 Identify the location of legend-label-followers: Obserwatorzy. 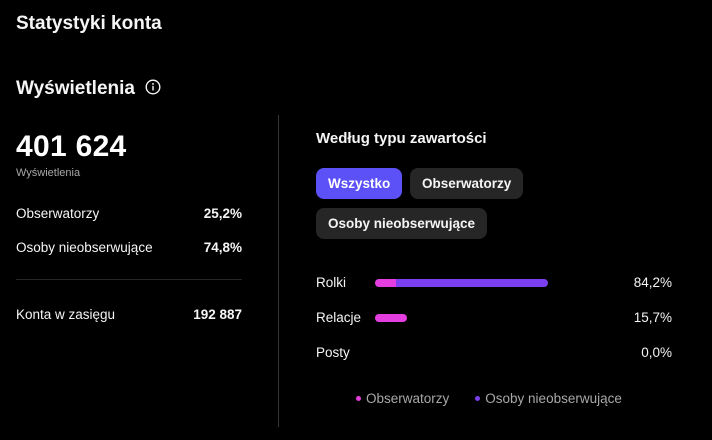
(408, 398).